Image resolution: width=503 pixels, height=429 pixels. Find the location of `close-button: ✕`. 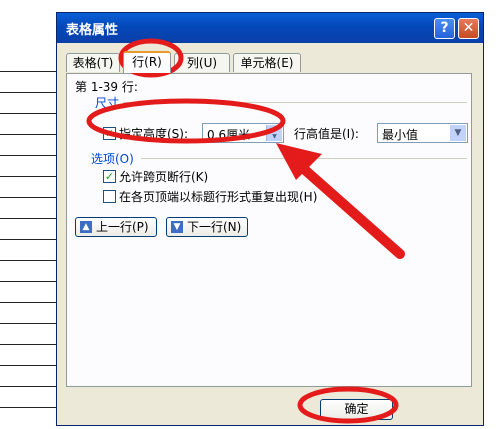

close-button: ✕ is located at coordinates (468, 28).